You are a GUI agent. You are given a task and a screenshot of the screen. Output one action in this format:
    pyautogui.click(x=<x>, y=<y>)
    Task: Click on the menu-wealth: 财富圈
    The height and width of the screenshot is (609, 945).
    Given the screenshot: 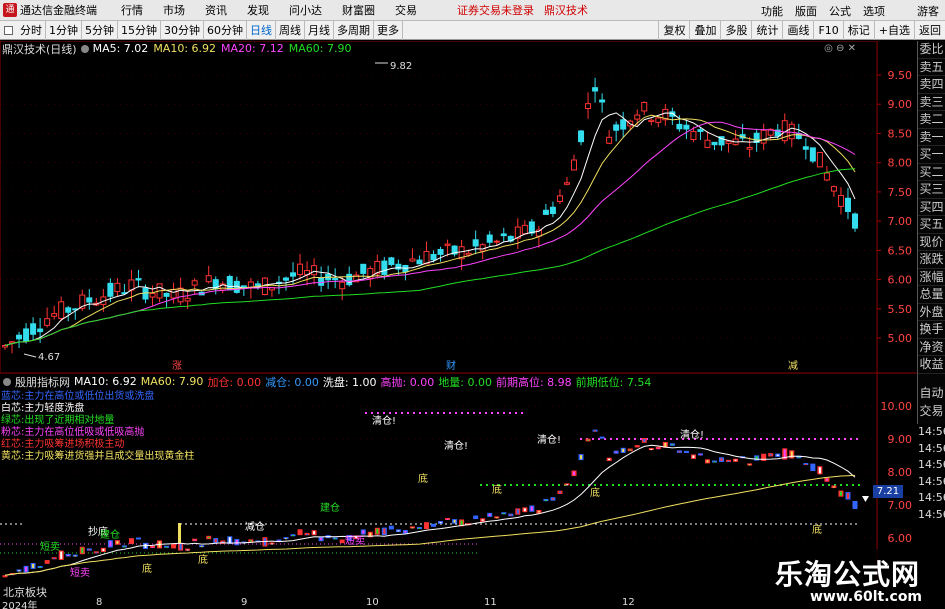 What is the action you would take?
    pyautogui.click(x=358, y=10)
    